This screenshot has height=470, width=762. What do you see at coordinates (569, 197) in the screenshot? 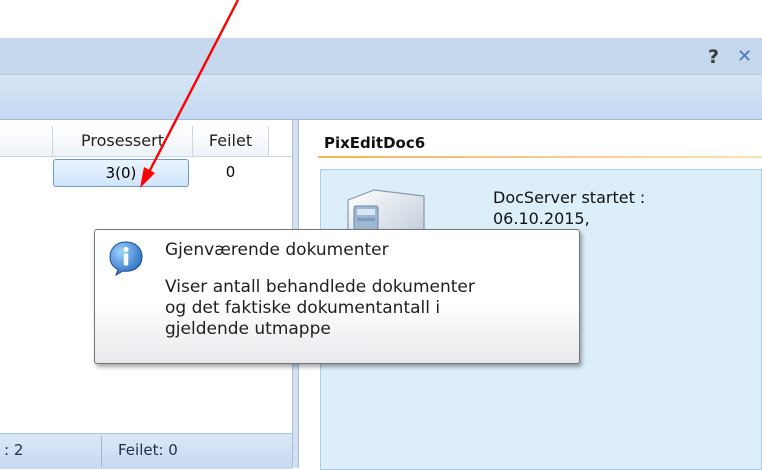
I see `server-status-line-1: DocServer startet :` at bounding box center [569, 197].